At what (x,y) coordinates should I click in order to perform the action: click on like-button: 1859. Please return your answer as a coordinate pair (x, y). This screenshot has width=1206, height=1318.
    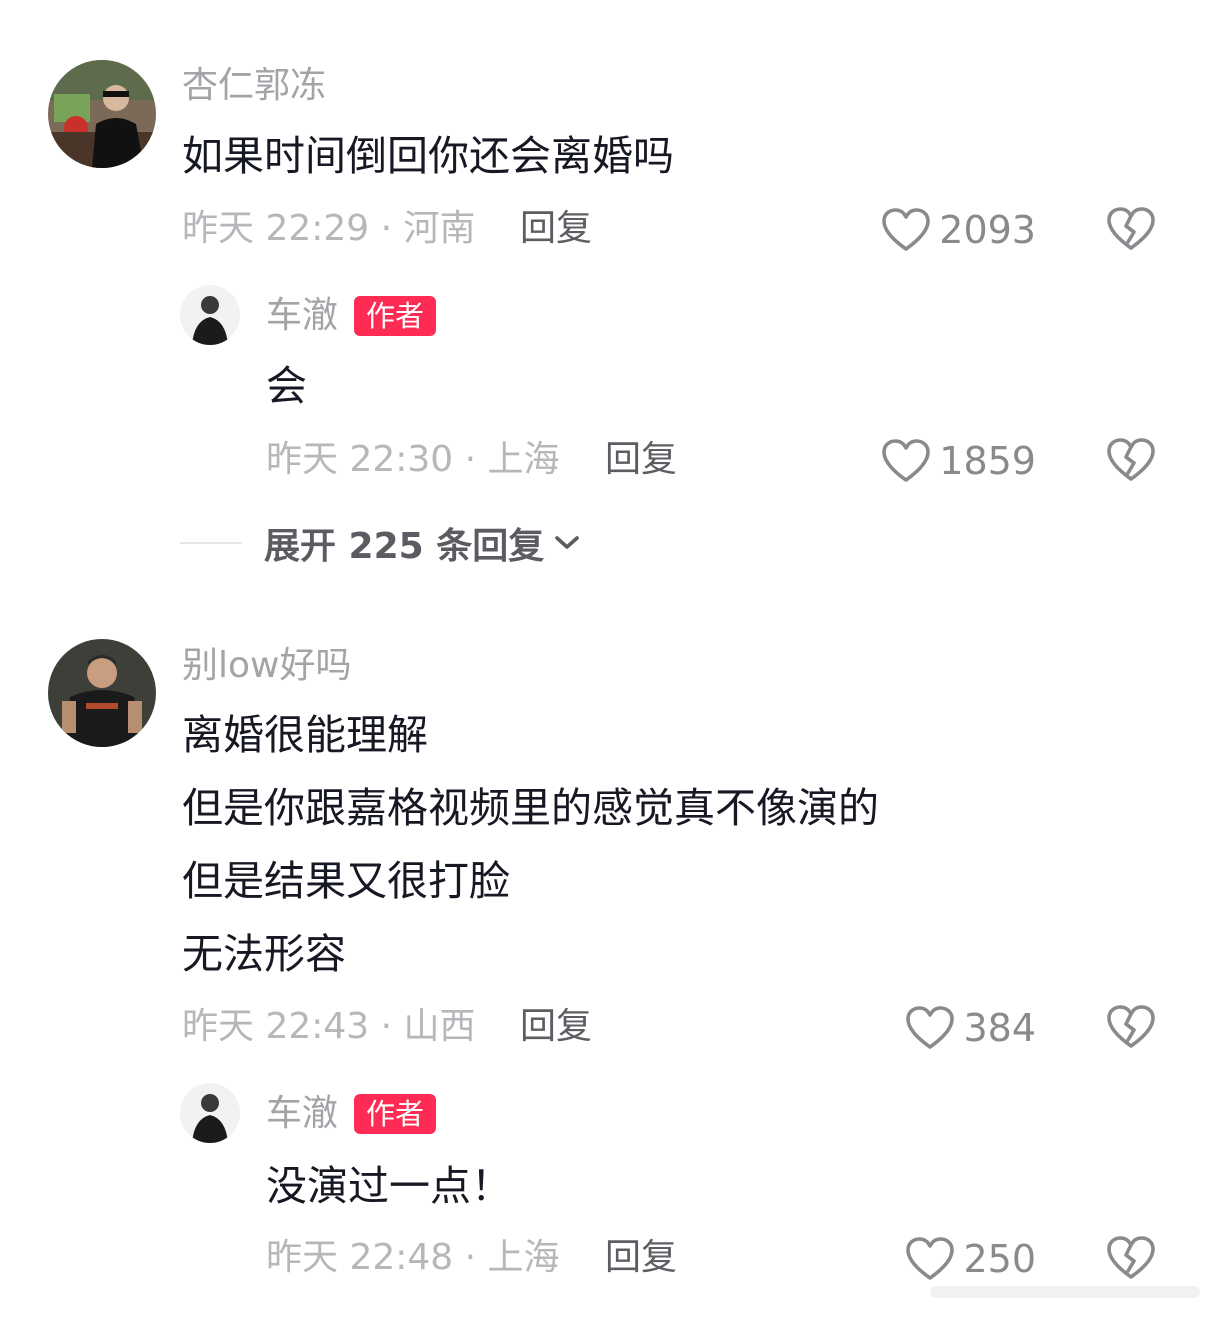
    Looking at the image, I should click on (958, 461).